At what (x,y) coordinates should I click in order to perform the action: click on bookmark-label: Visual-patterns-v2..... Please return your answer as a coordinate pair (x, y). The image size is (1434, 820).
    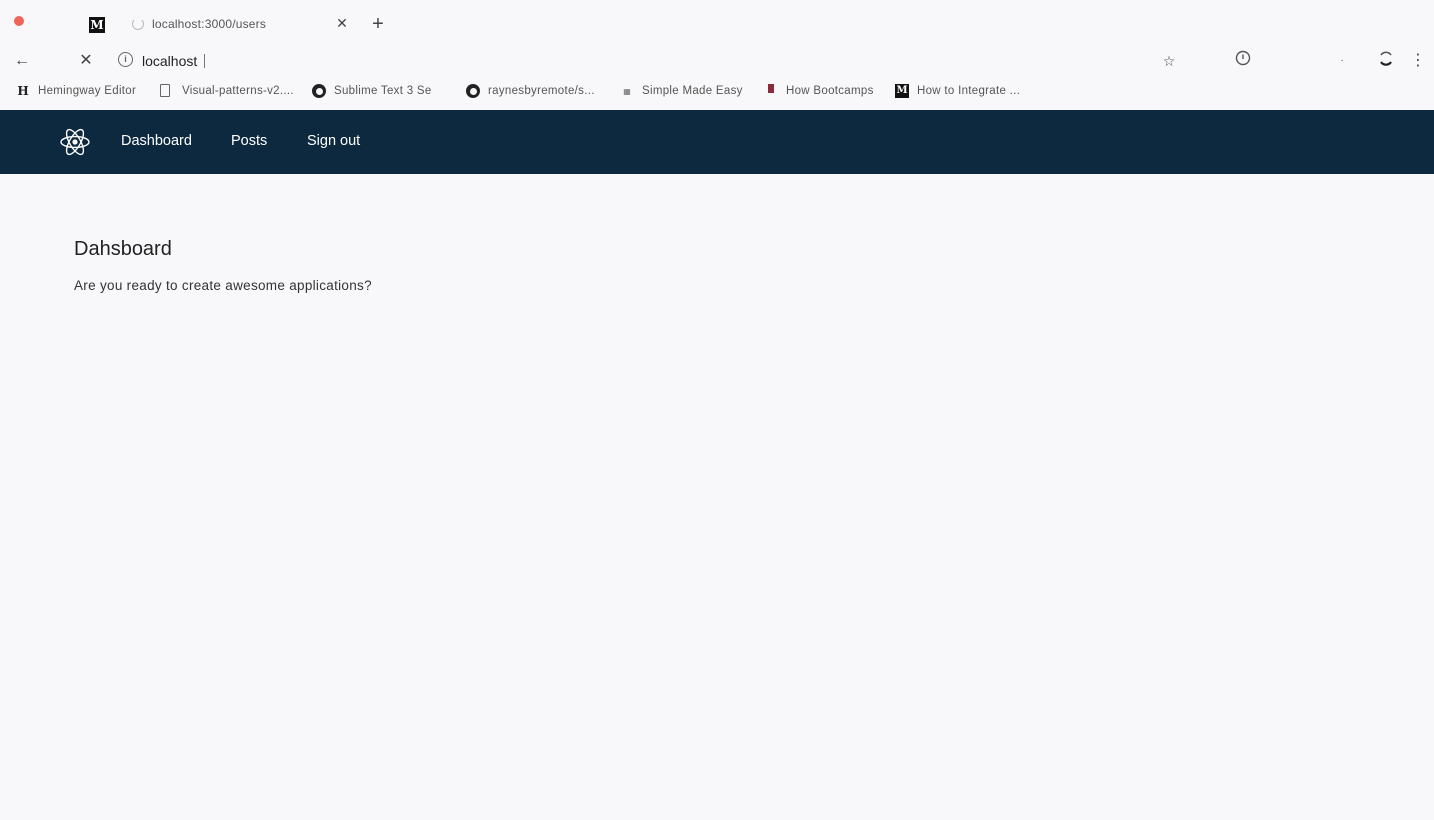
    Looking at the image, I should click on (238, 91).